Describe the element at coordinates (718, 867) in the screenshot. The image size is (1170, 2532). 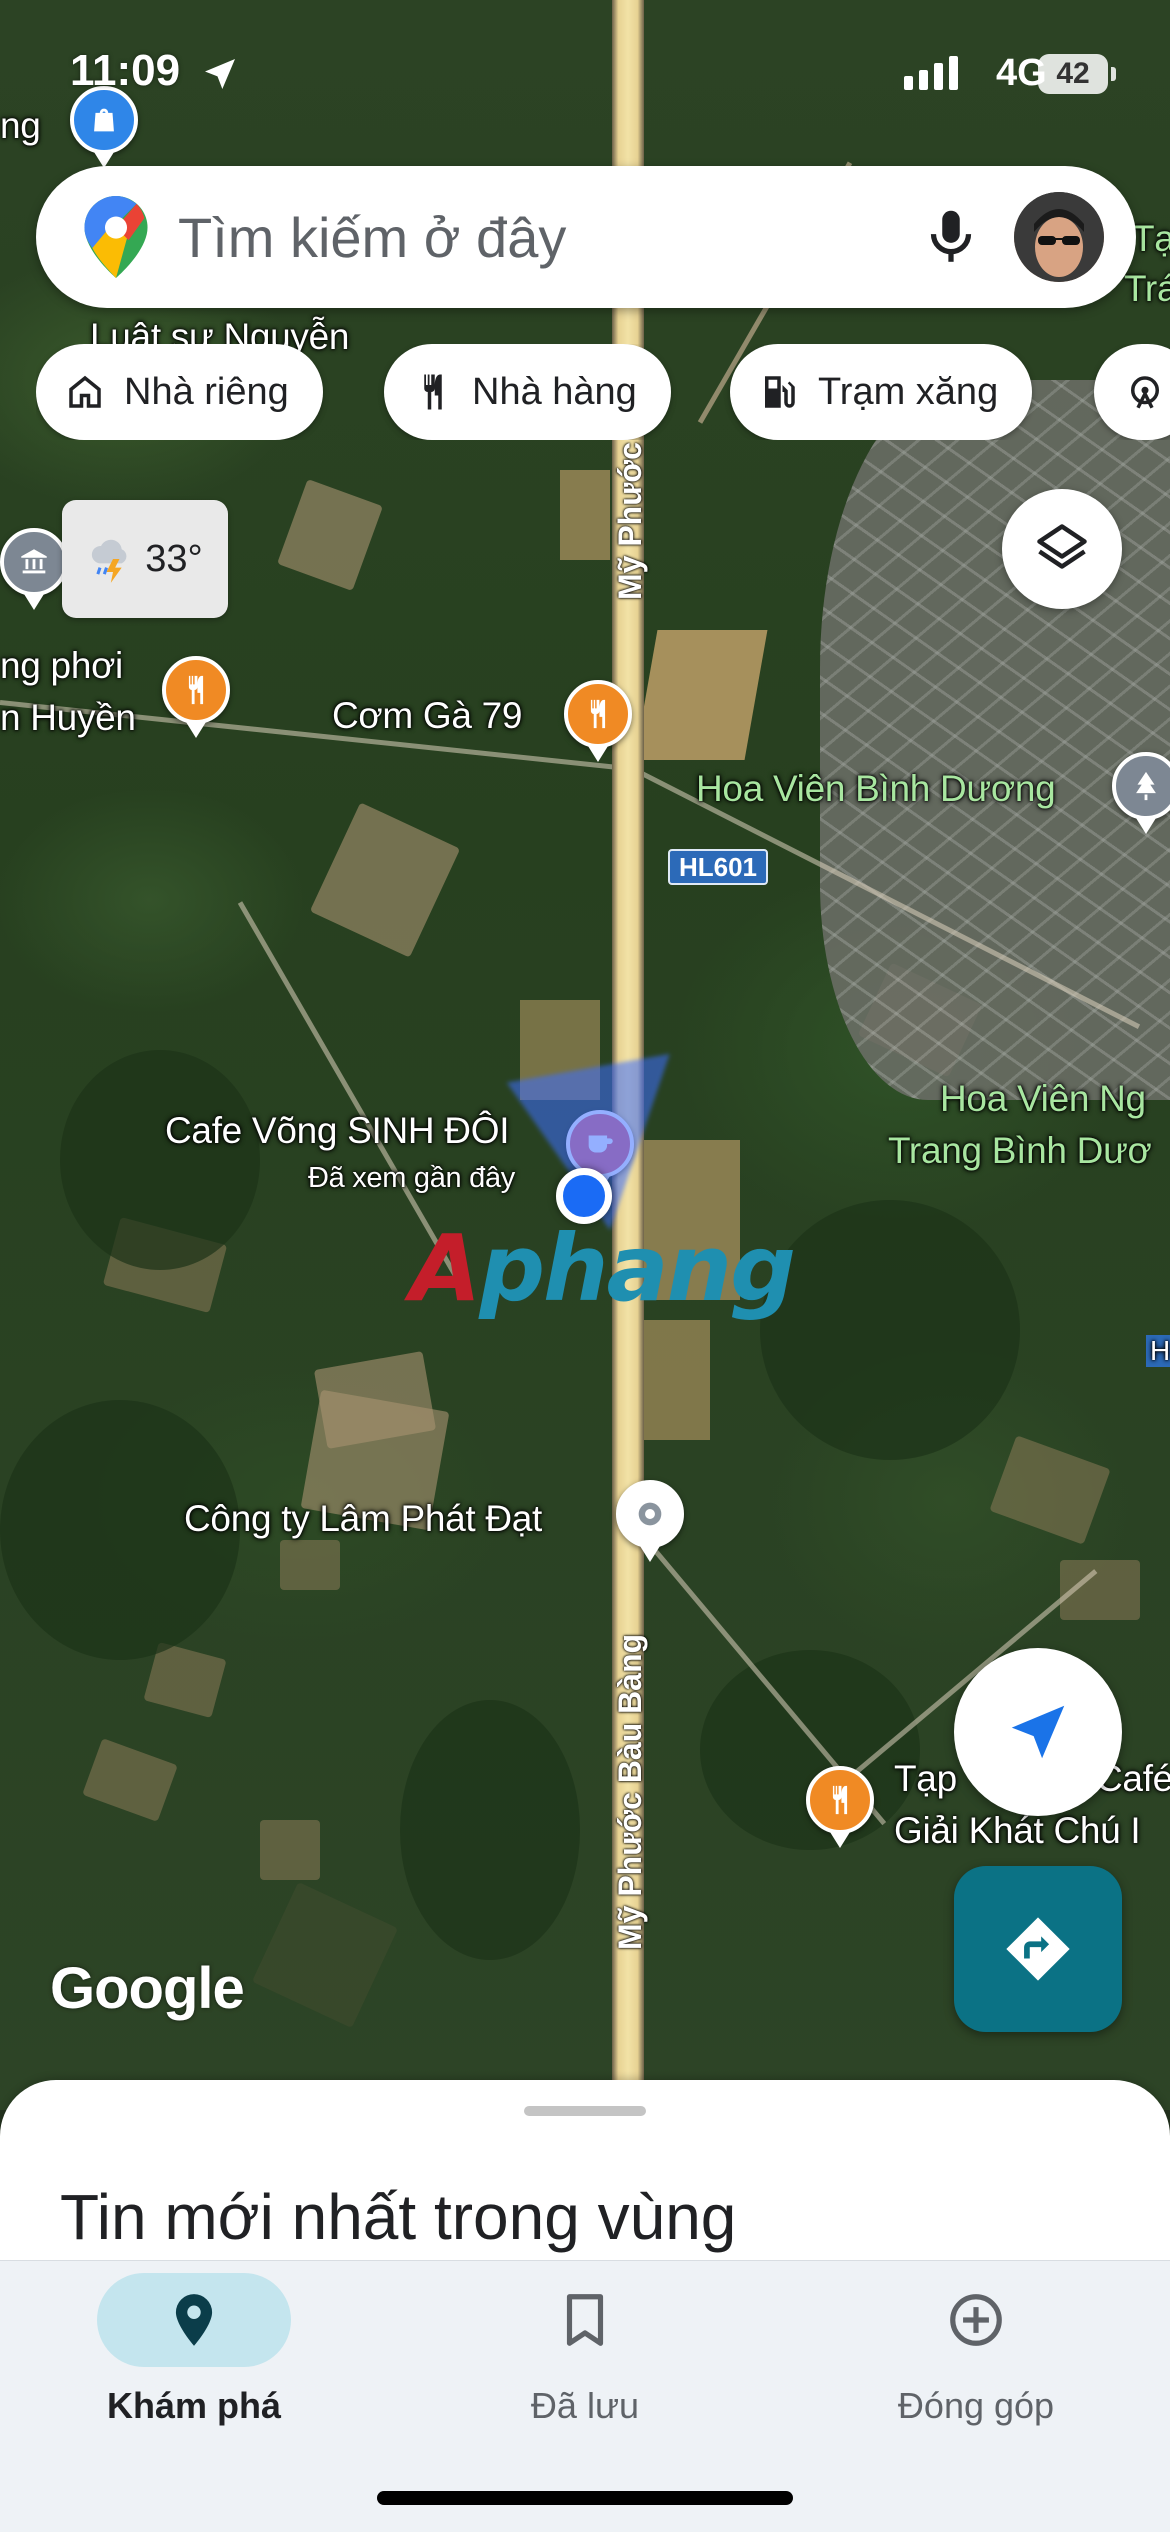
I see `road-badge: HL601` at that location.